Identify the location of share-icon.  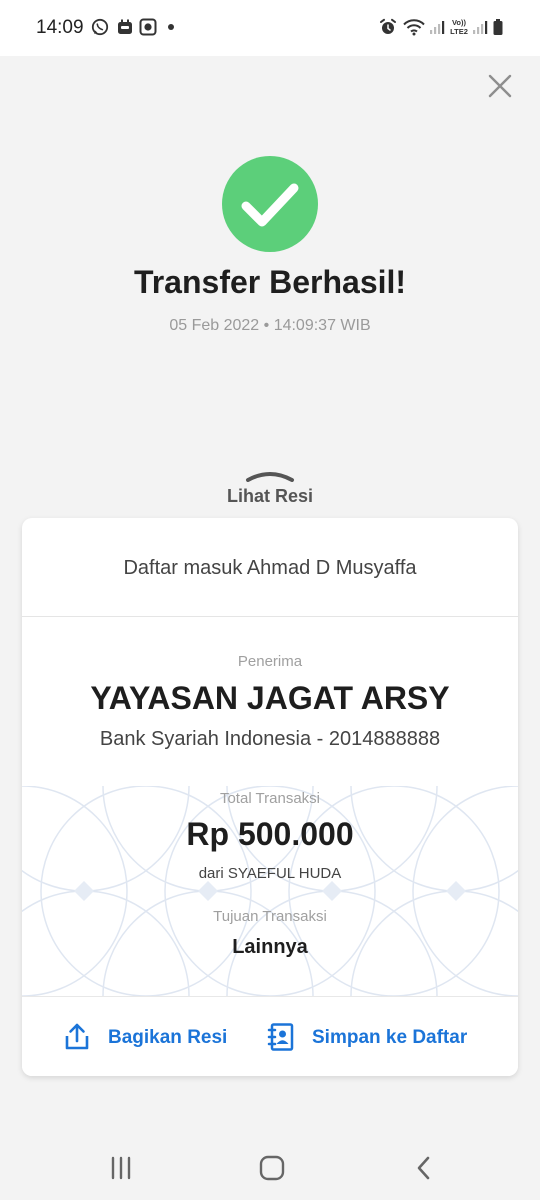
(77, 1036).